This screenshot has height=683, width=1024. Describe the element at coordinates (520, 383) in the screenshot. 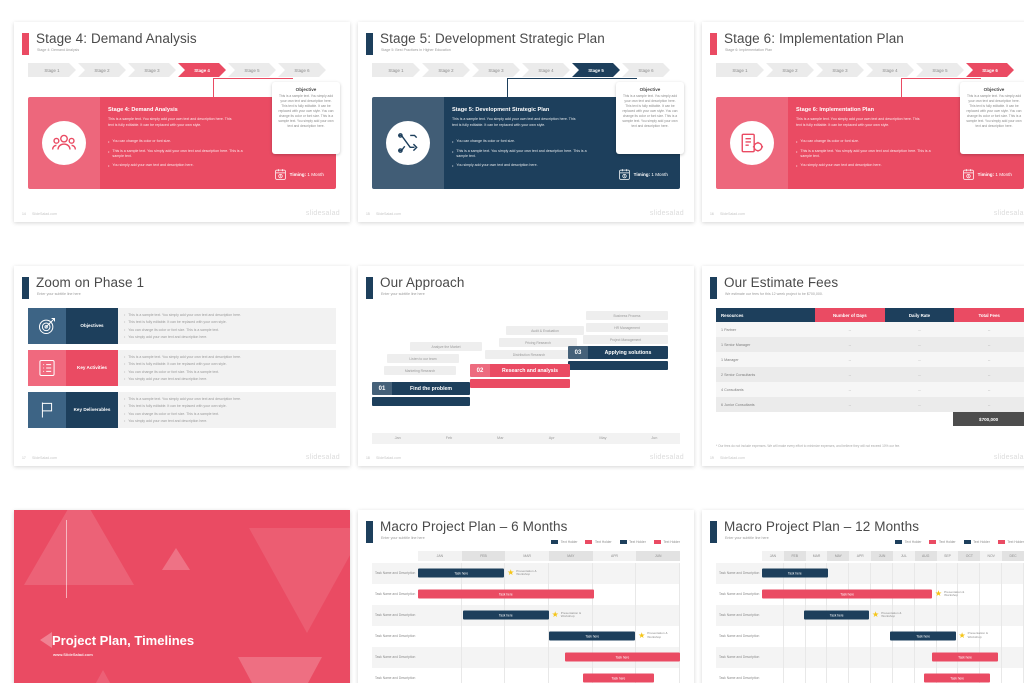

I see `approach-stage-02-shadow` at that location.